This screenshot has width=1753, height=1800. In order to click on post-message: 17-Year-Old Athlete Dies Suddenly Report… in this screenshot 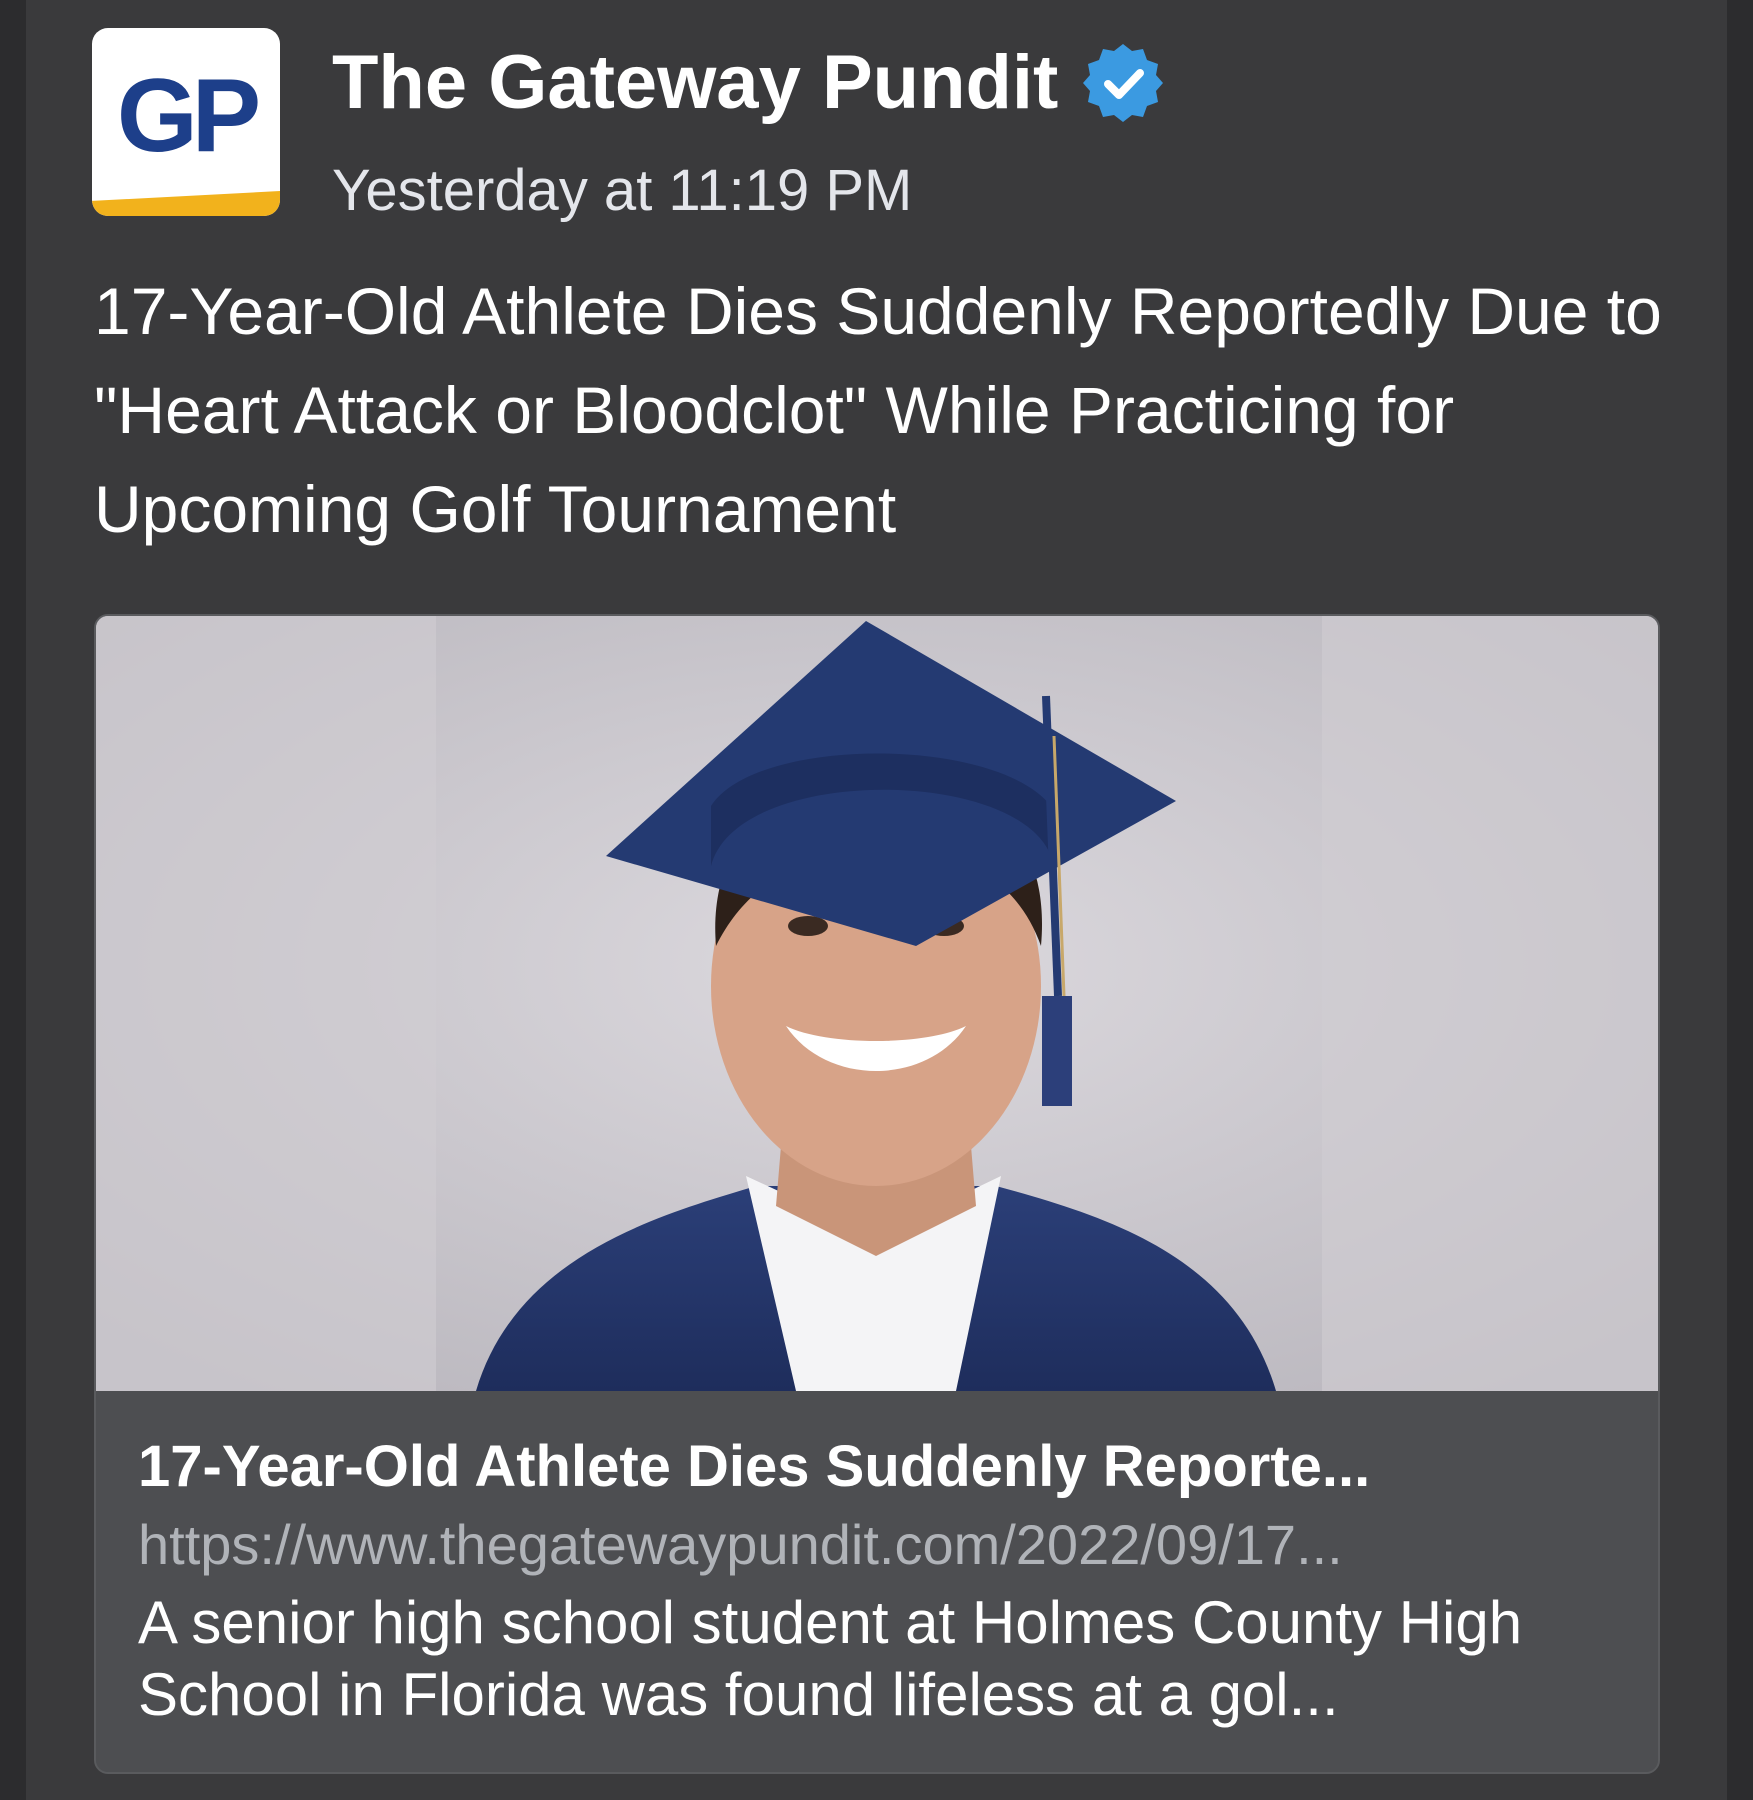, I will do `click(878, 410)`.